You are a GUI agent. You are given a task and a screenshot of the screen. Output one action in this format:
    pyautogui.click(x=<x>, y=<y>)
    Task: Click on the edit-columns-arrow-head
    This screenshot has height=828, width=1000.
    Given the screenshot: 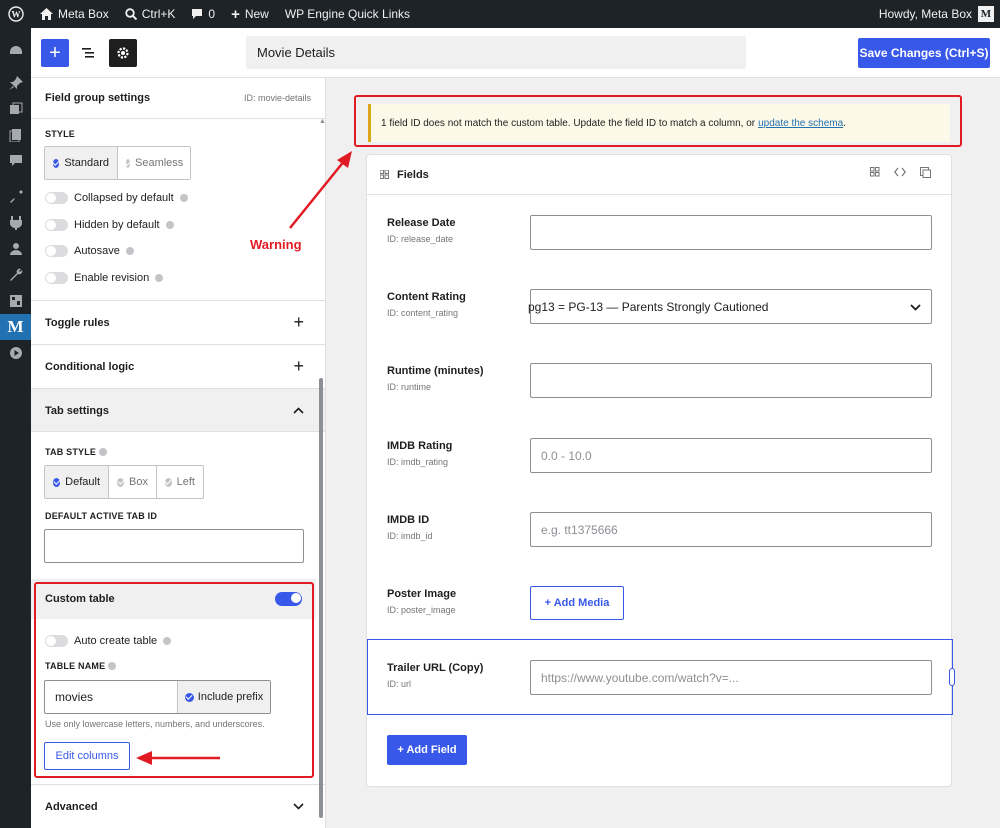 What is the action you would take?
    pyautogui.click(x=144, y=758)
    